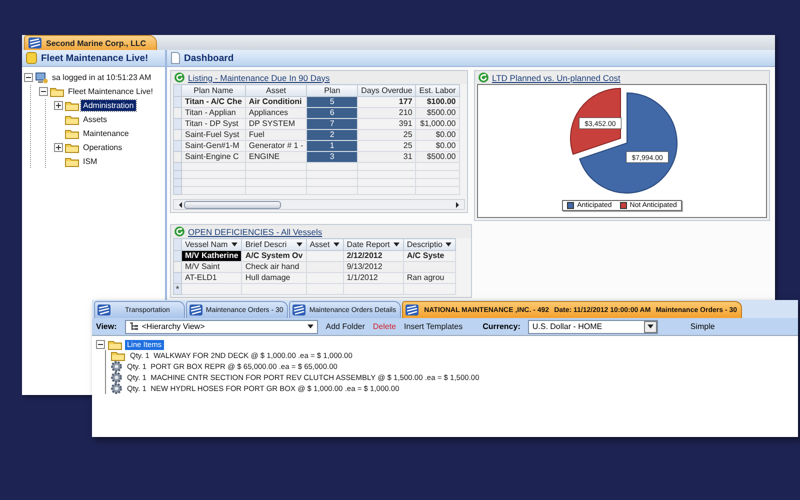 This screenshot has width=800, height=500. Describe the element at coordinates (31, 58) in the screenshot. I see `note-icon` at that location.